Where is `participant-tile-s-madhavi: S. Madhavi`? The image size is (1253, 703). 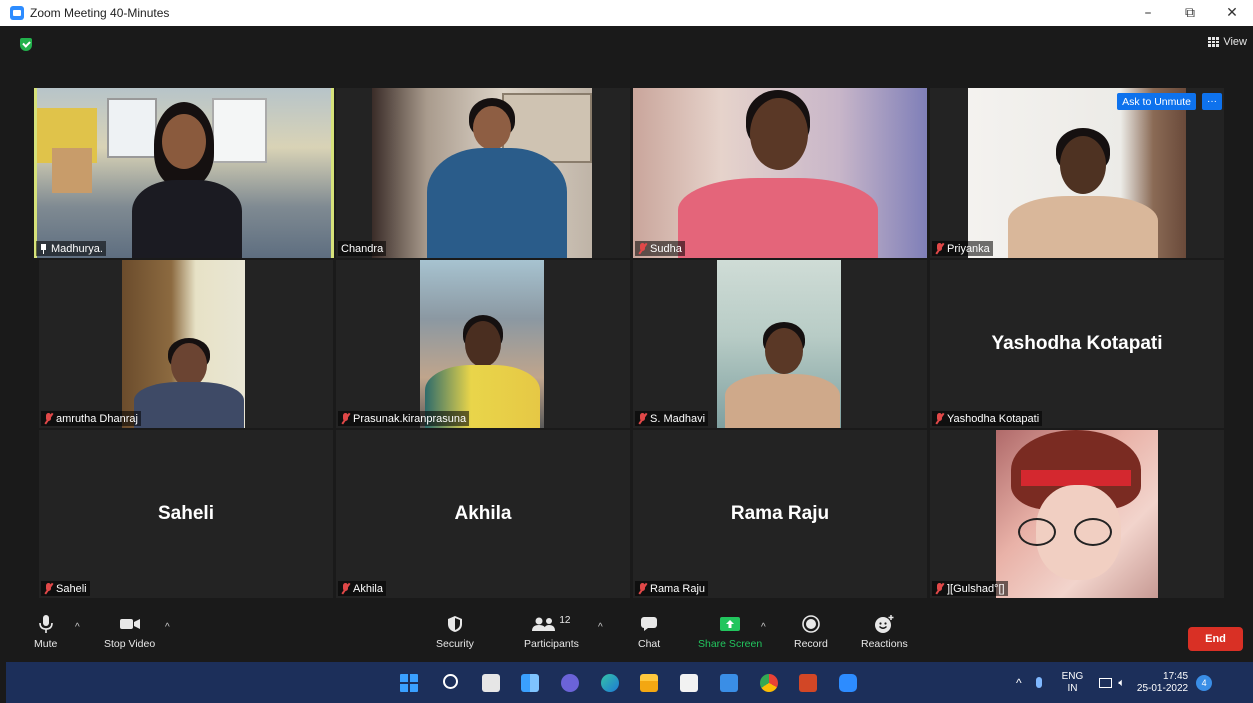 participant-tile-s-madhavi: S. Madhavi is located at coordinates (780, 344).